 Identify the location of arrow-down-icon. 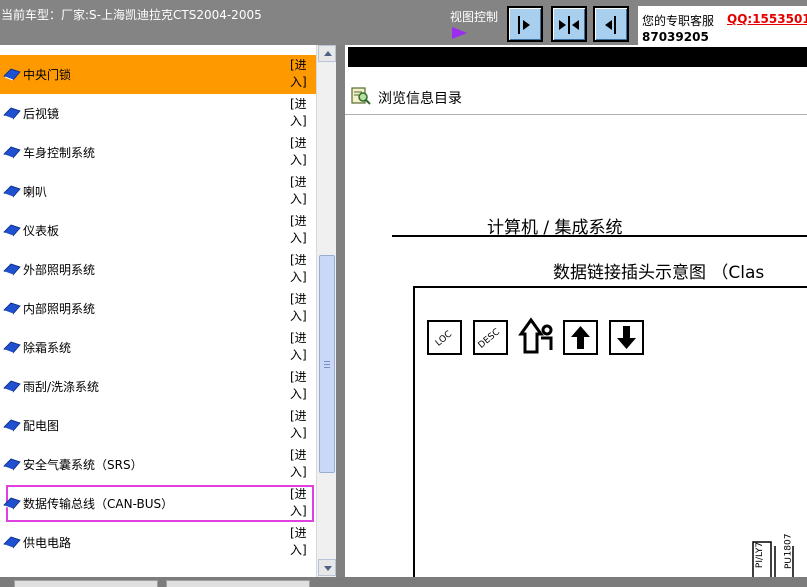
(626, 337).